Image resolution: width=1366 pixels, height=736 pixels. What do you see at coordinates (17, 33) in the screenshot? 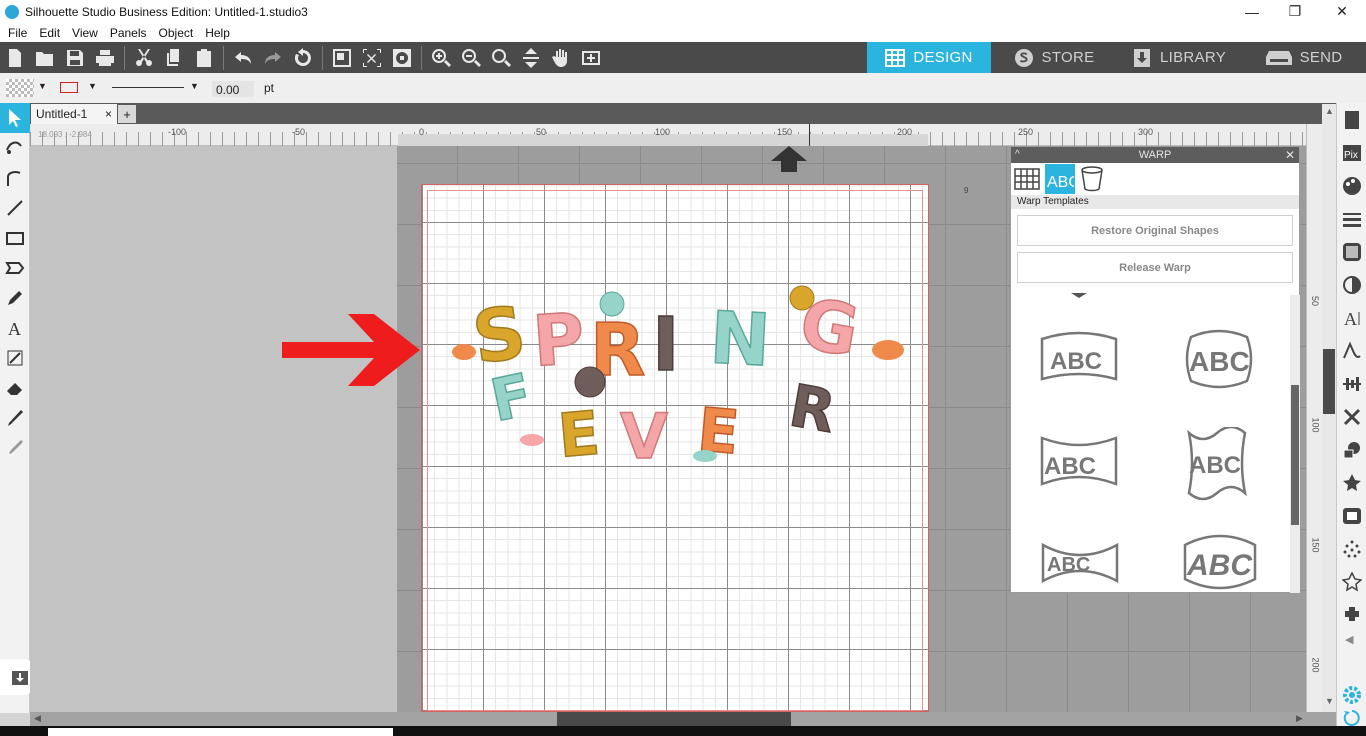
I see `menu-file: File` at bounding box center [17, 33].